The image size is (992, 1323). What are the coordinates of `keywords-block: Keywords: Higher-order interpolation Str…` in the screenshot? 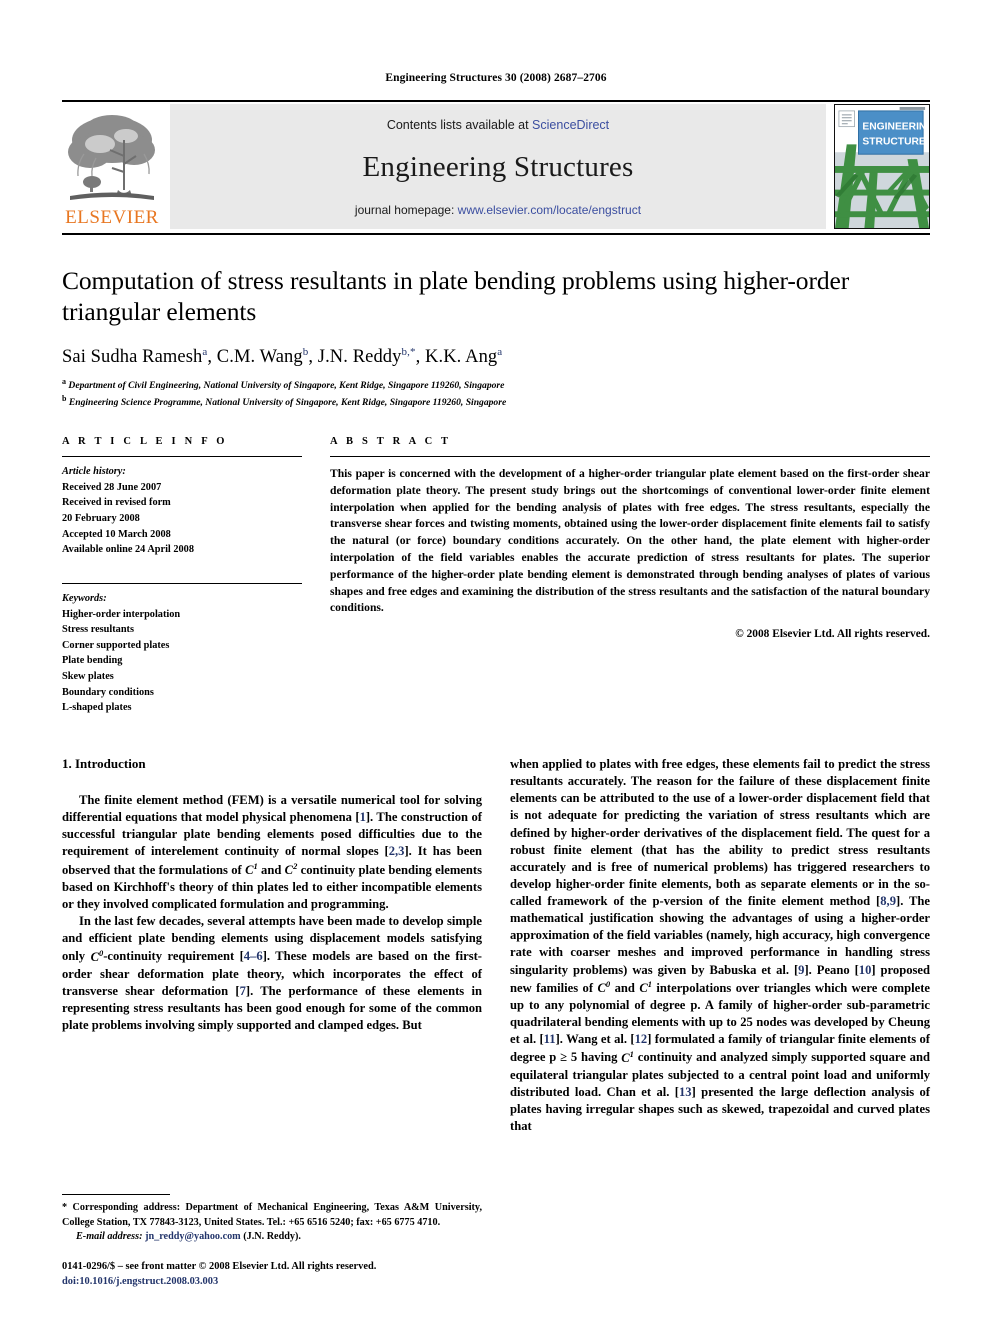 It's located at (182, 646).